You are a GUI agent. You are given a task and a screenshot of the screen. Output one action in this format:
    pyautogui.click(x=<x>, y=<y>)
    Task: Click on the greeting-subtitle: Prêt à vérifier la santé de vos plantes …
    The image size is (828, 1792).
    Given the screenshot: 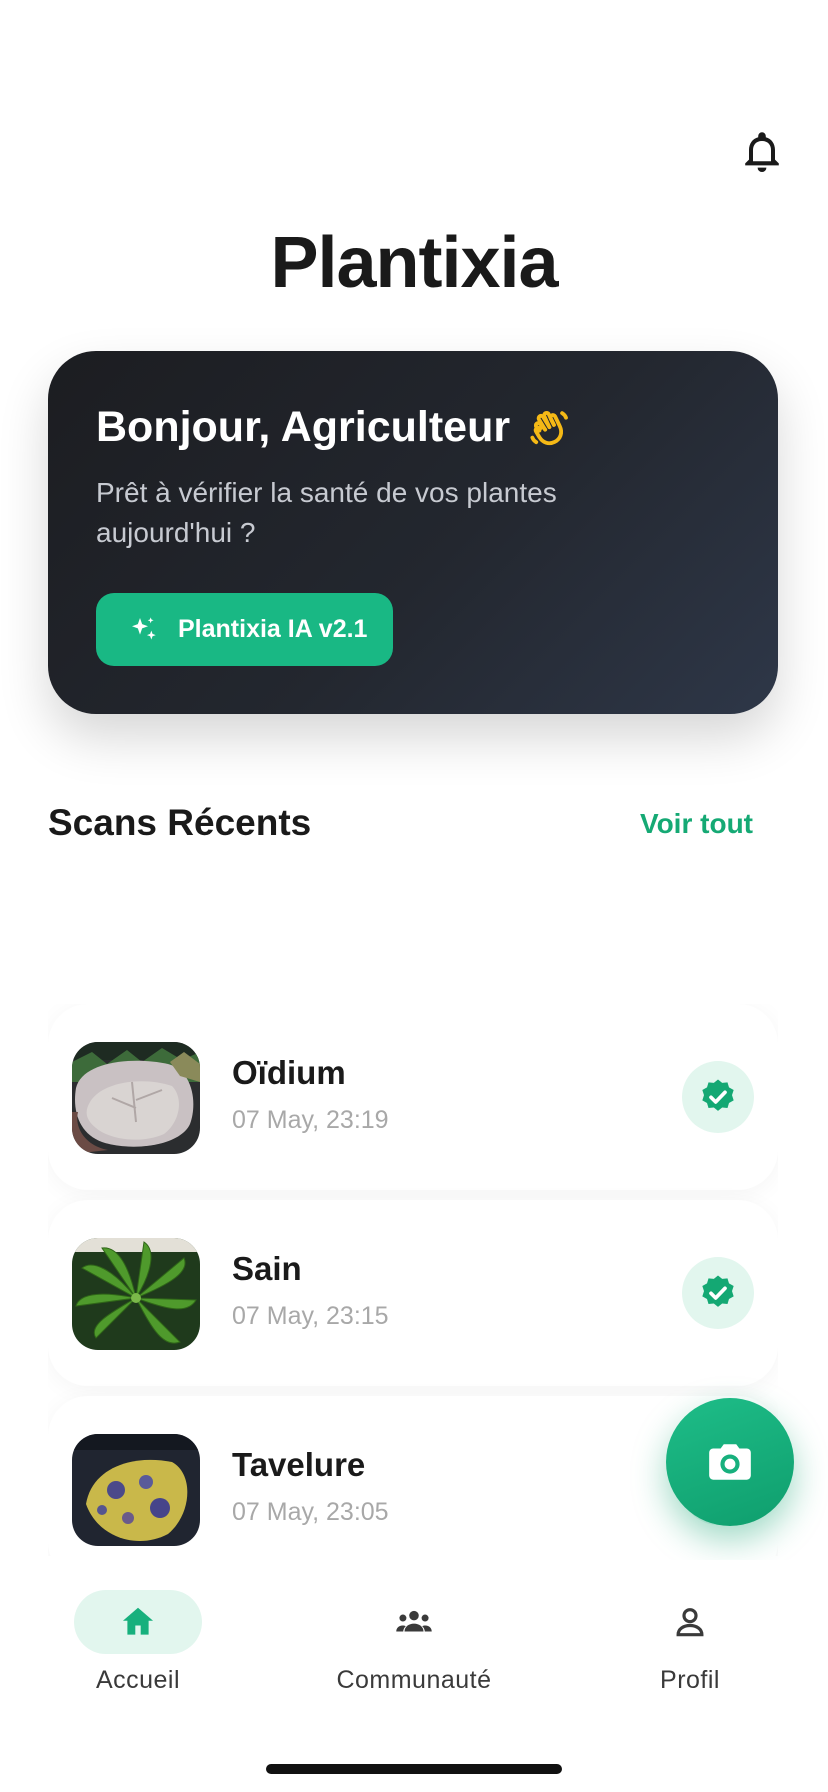 What is the action you would take?
    pyautogui.click(x=326, y=512)
    